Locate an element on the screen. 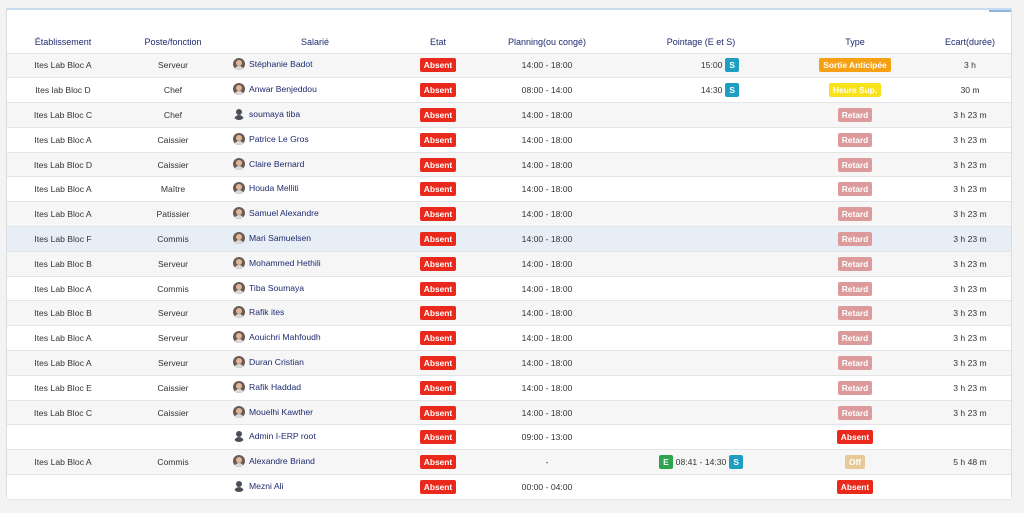  employee-link: Aouichri Mahfoudh is located at coordinates (277, 337).